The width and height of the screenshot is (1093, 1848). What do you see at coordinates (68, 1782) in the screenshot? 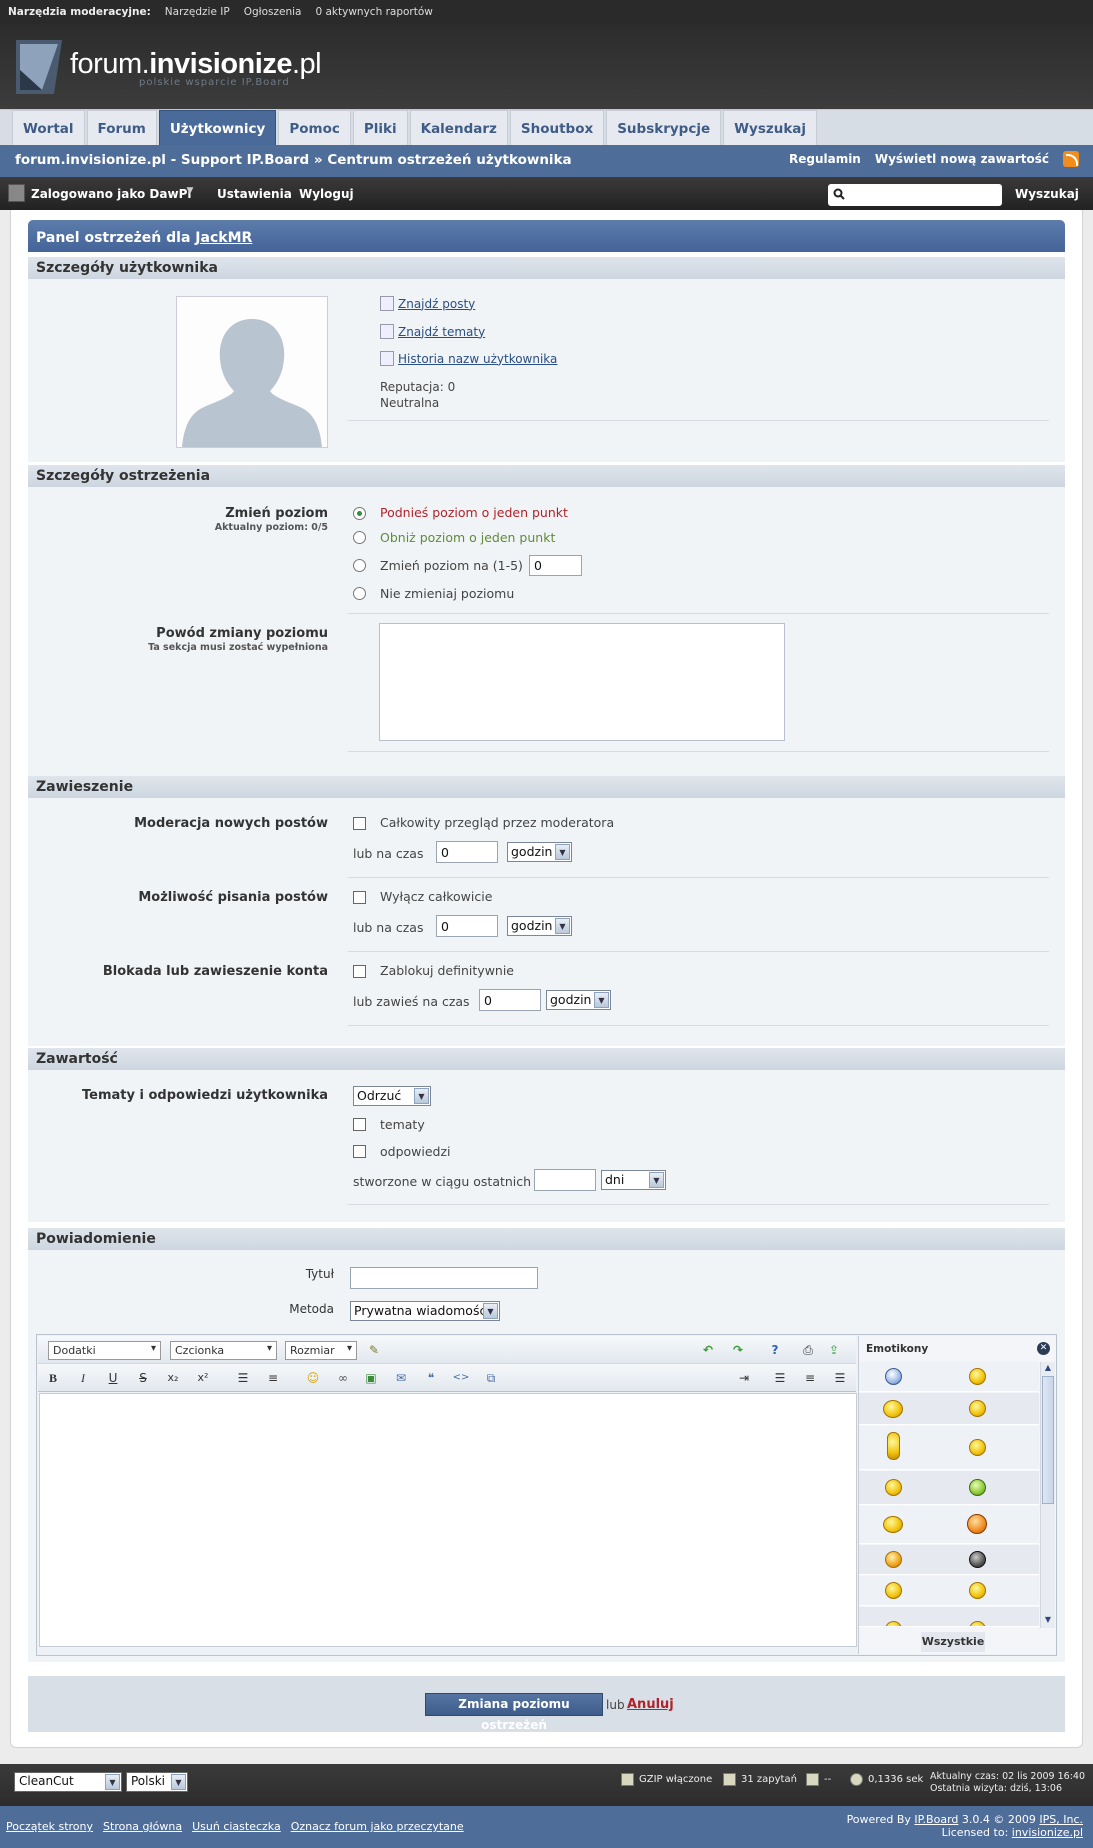
I see `skin-select: CleanCut ▼` at bounding box center [68, 1782].